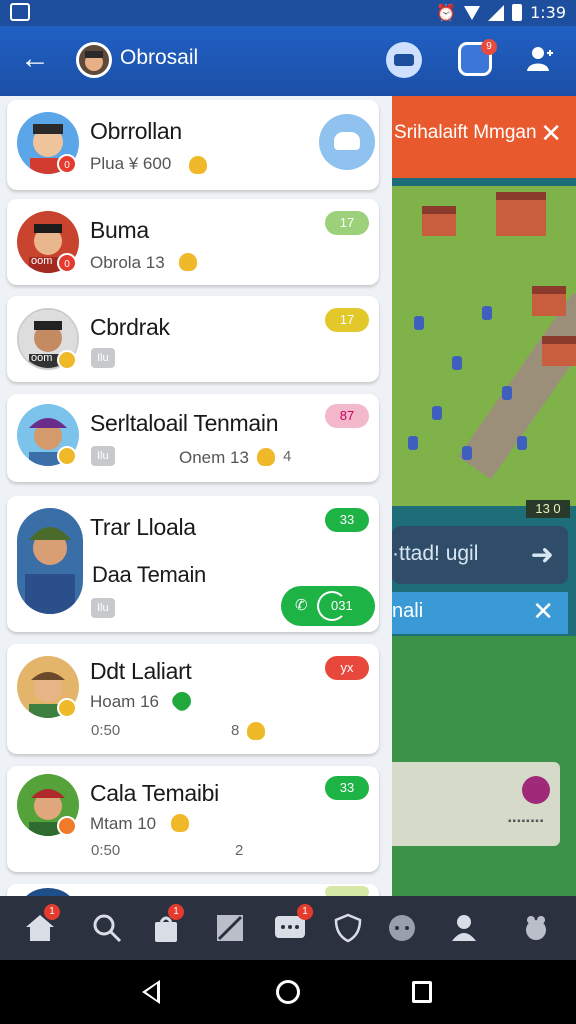 This screenshot has width=576, height=1024. Describe the element at coordinates (214, 457) in the screenshot. I see `contact-status: Onem 13` at that location.